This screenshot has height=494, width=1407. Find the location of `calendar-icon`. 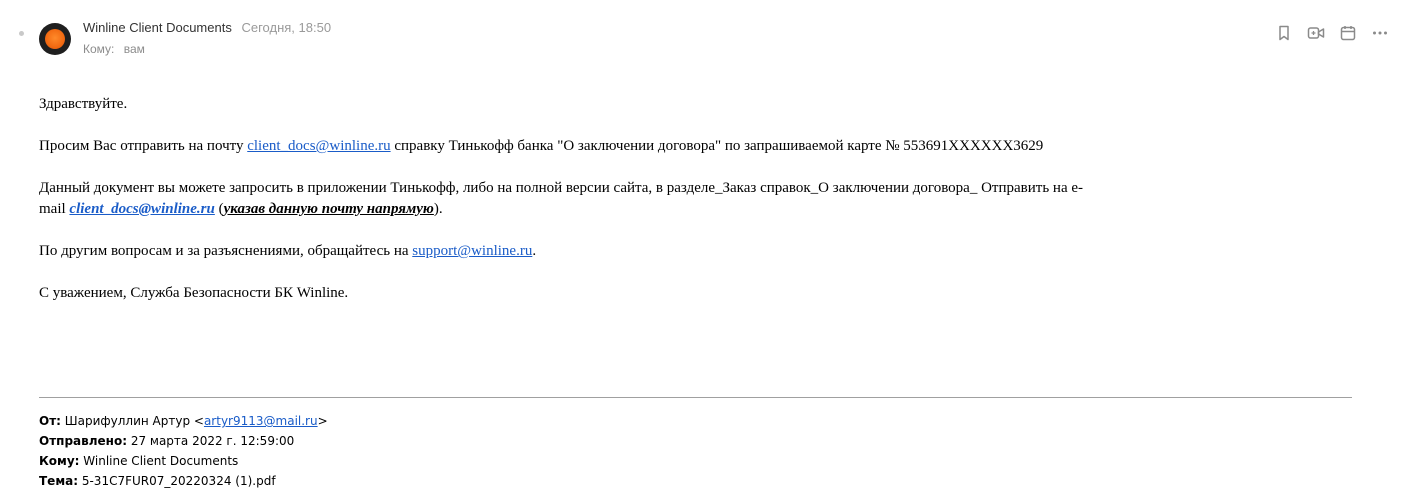

calendar-icon is located at coordinates (1348, 33).